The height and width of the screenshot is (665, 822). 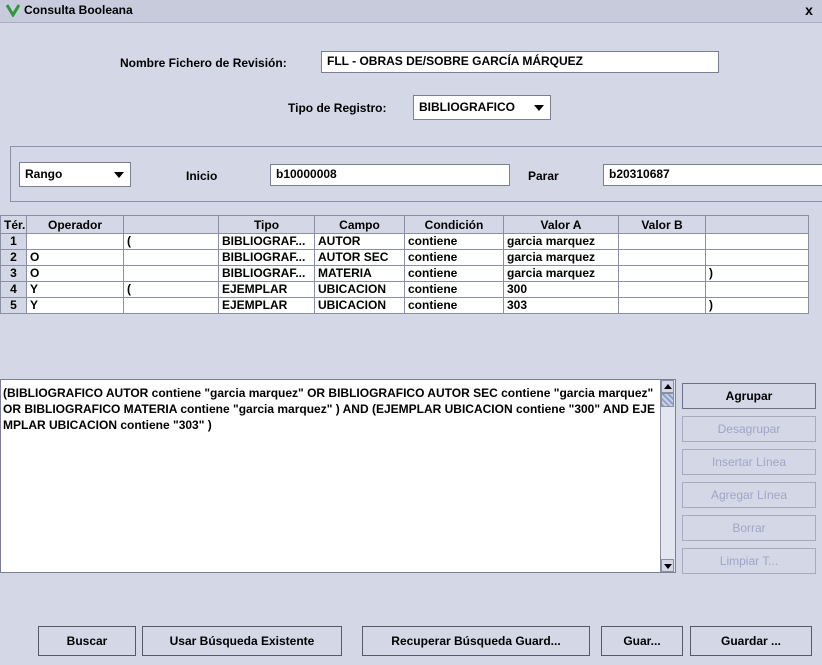 I want to click on arrow-down-icon, so click(x=668, y=566).